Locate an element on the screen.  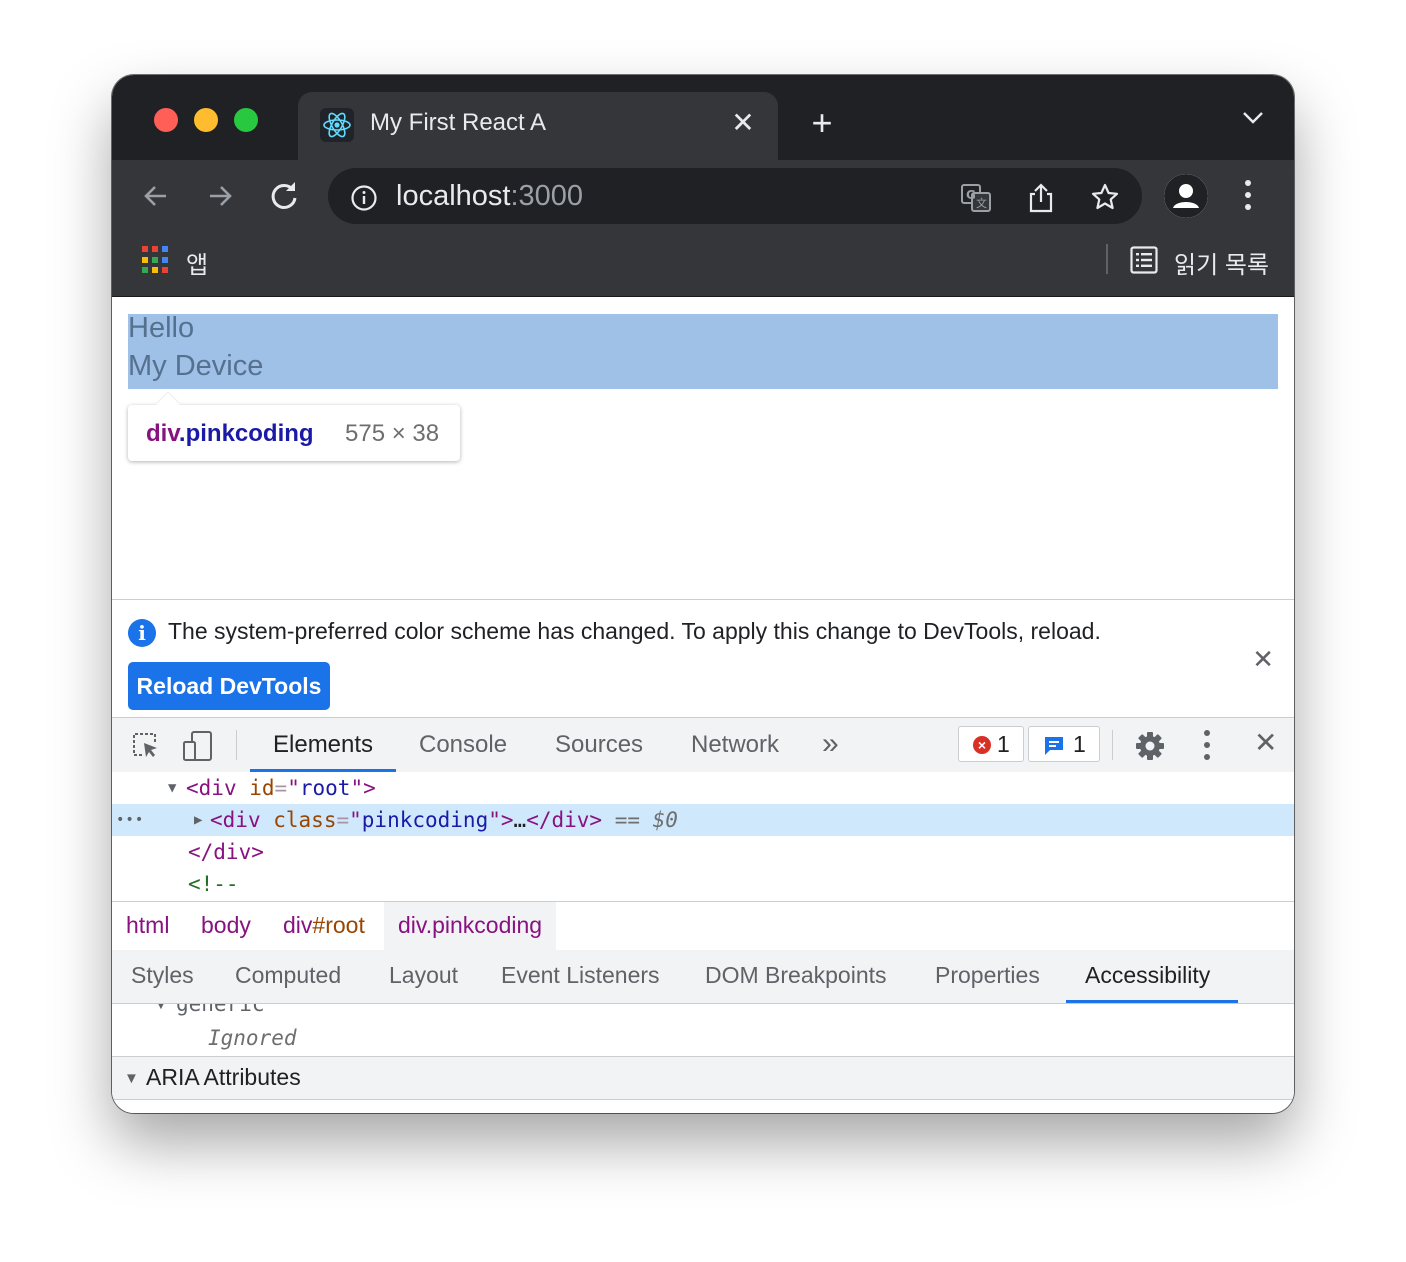
accessibility-pane: ▼ generic Ignored ▼ ARIA Attributes is located at coordinates (703, 1058).